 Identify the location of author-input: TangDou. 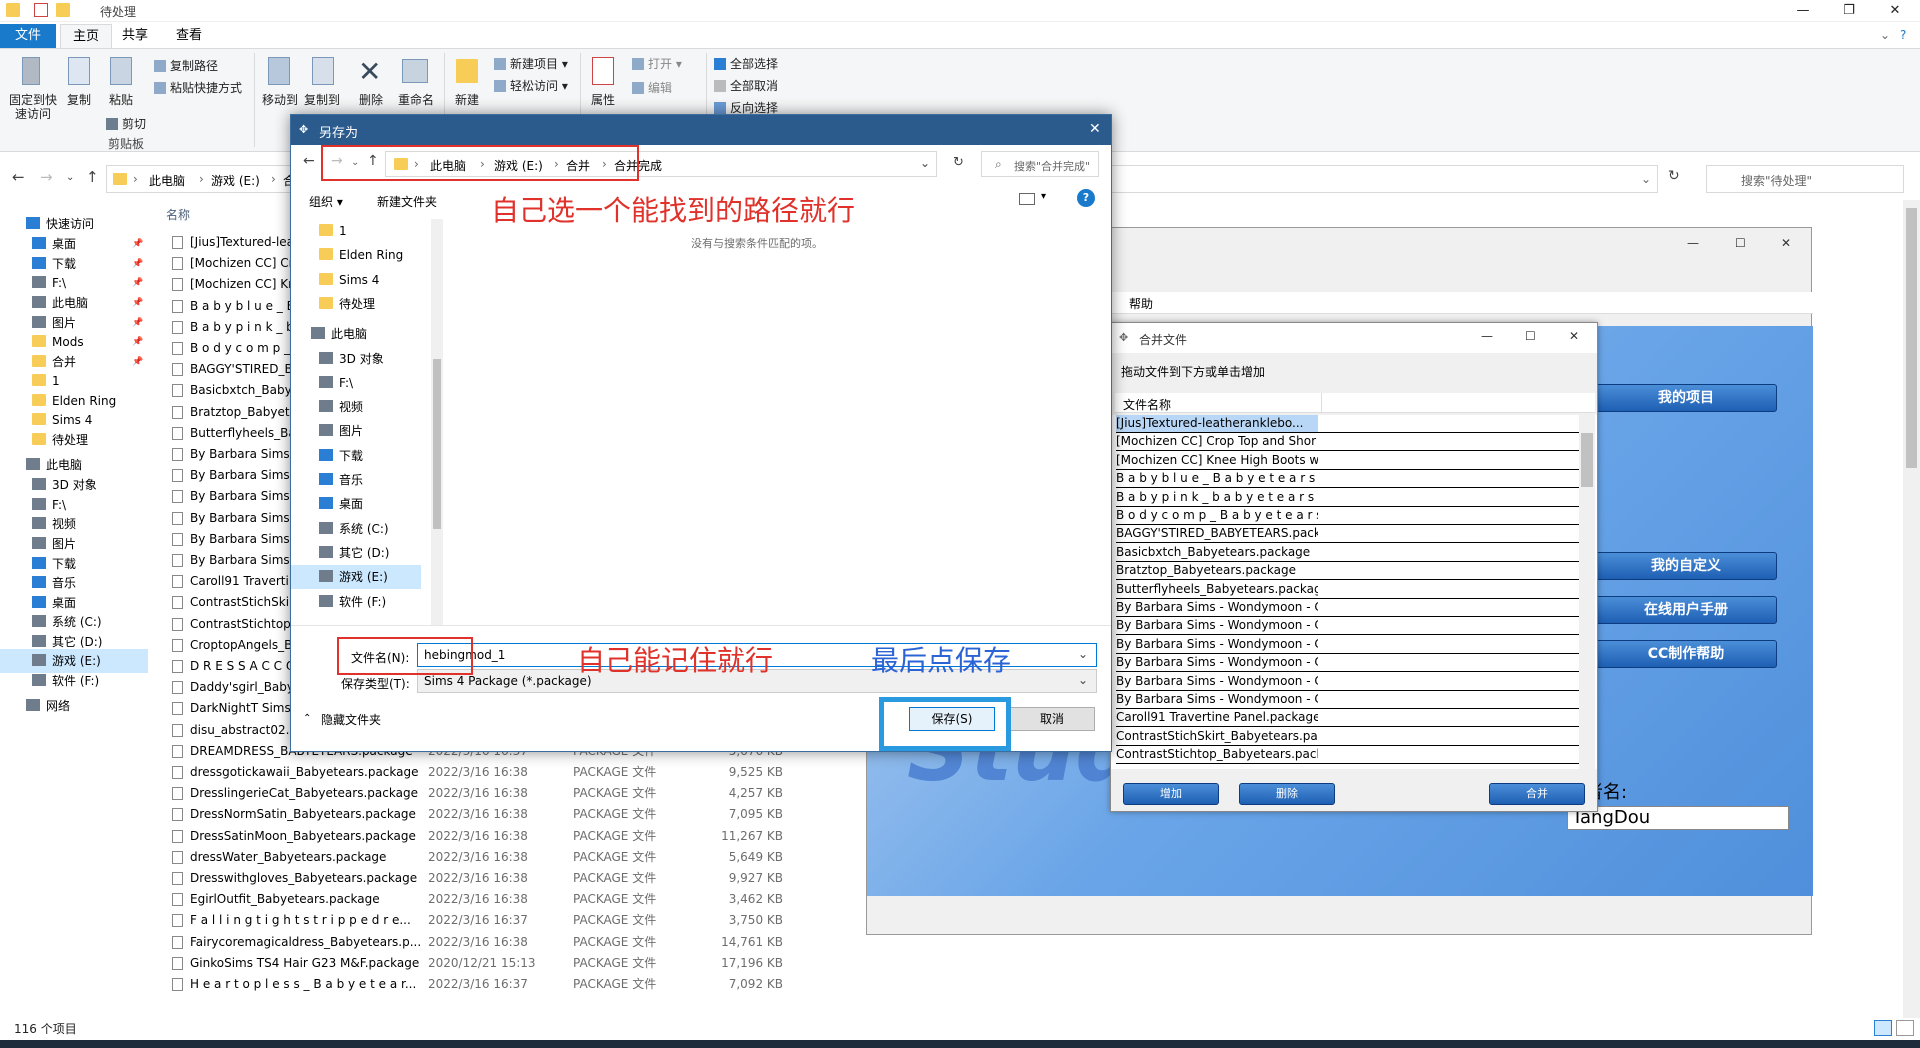
(1678, 818).